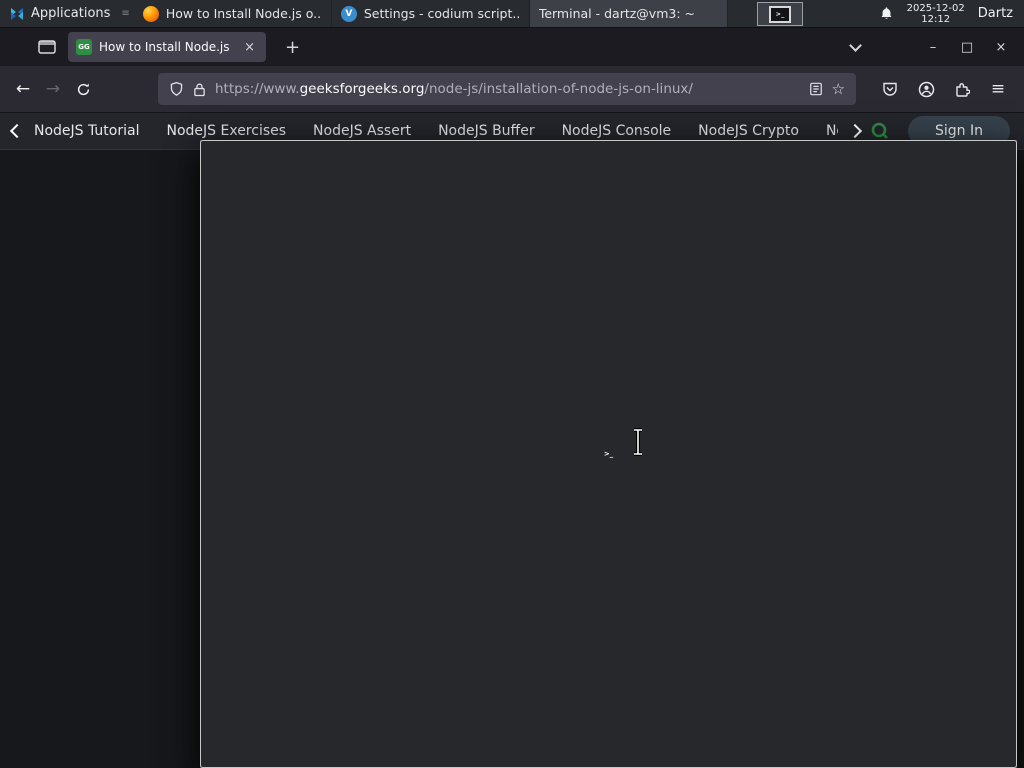  I want to click on applications-menu-button: Applications, so click(59, 13).